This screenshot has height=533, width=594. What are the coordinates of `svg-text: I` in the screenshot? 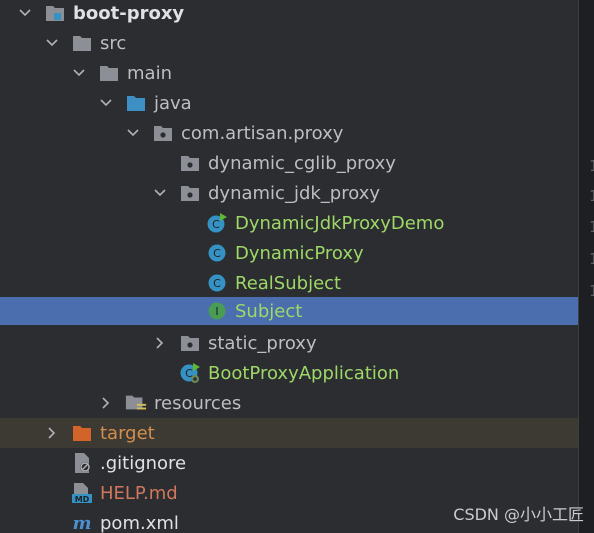 It's located at (216, 311).